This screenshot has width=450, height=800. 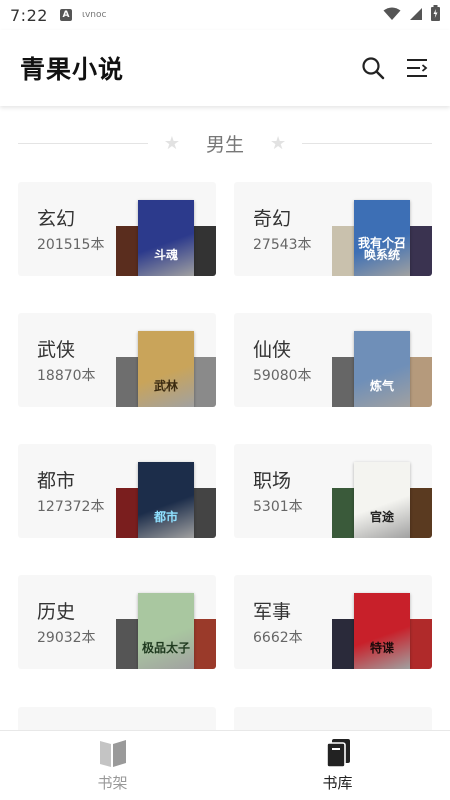 I want to click on book-cover-main: 官途, so click(x=382, y=500).